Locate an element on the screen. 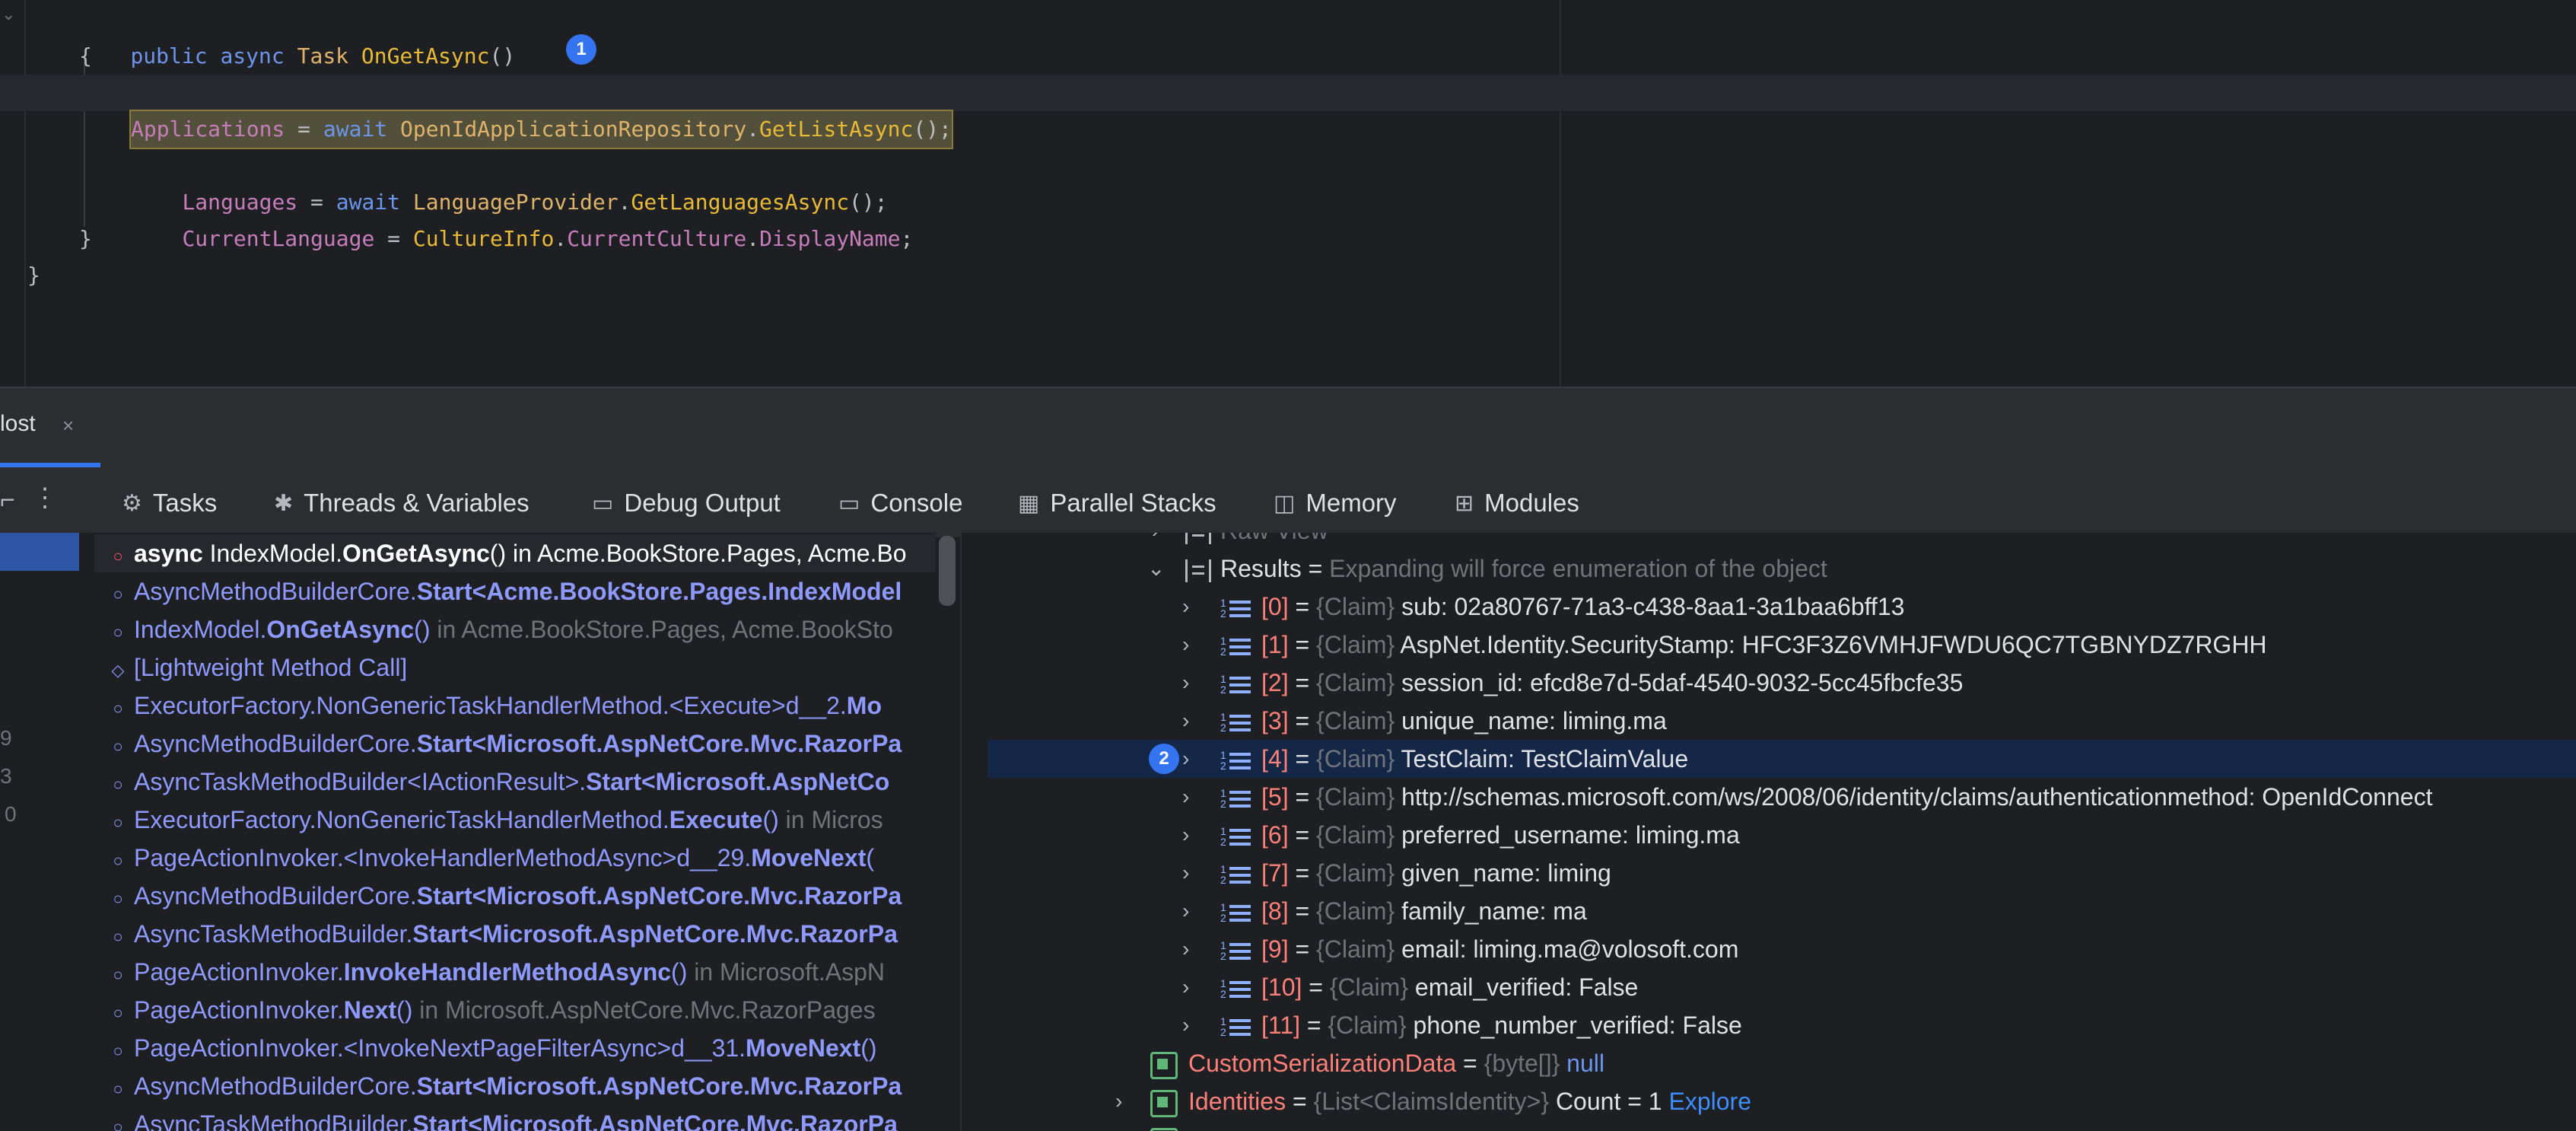 Image resolution: width=2576 pixels, height=1131 pixels. thread-number: 0 is located at coordinates (11, 814).